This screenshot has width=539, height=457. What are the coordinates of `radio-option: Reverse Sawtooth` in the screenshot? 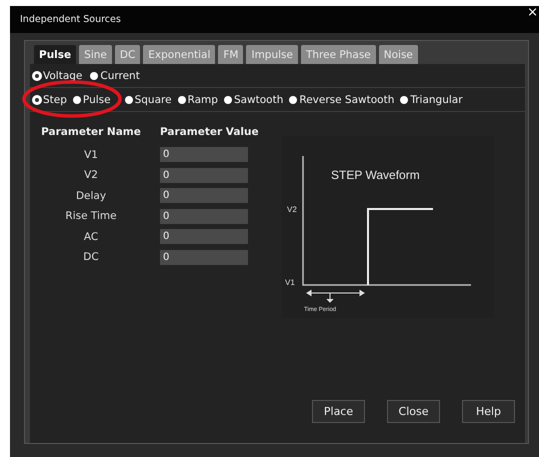 It's located at (341, 100).